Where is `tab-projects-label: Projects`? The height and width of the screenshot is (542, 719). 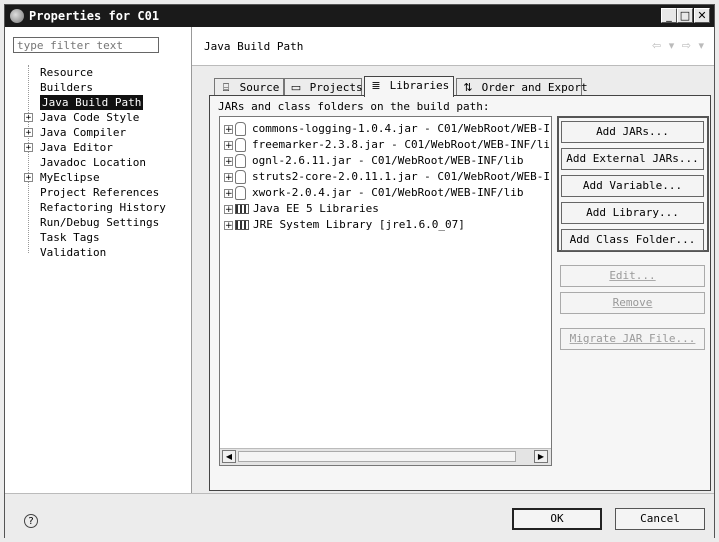 tab-projects-label: Projects is located at coordinates (336, 87).